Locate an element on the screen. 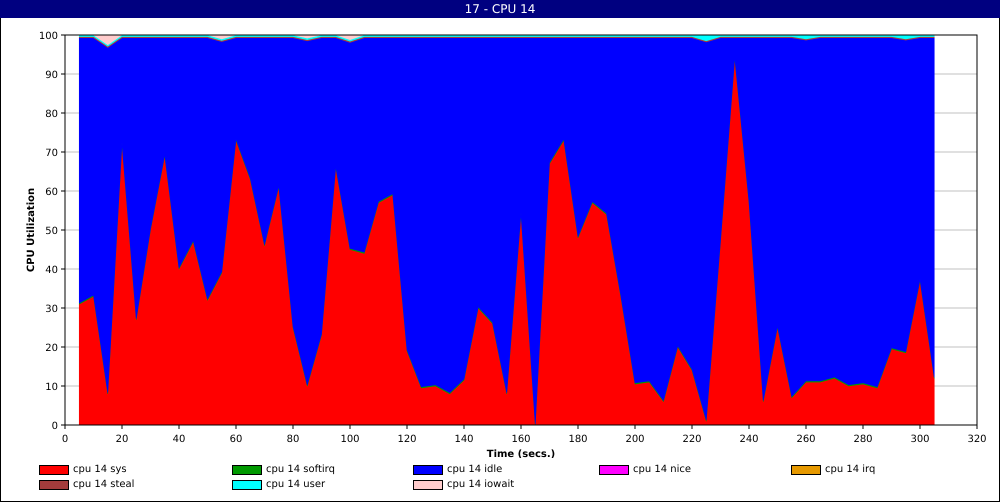 This screenshot has width=1000, height=504. legend-label: cpu 14 idle is located at coordinates (474, 469).